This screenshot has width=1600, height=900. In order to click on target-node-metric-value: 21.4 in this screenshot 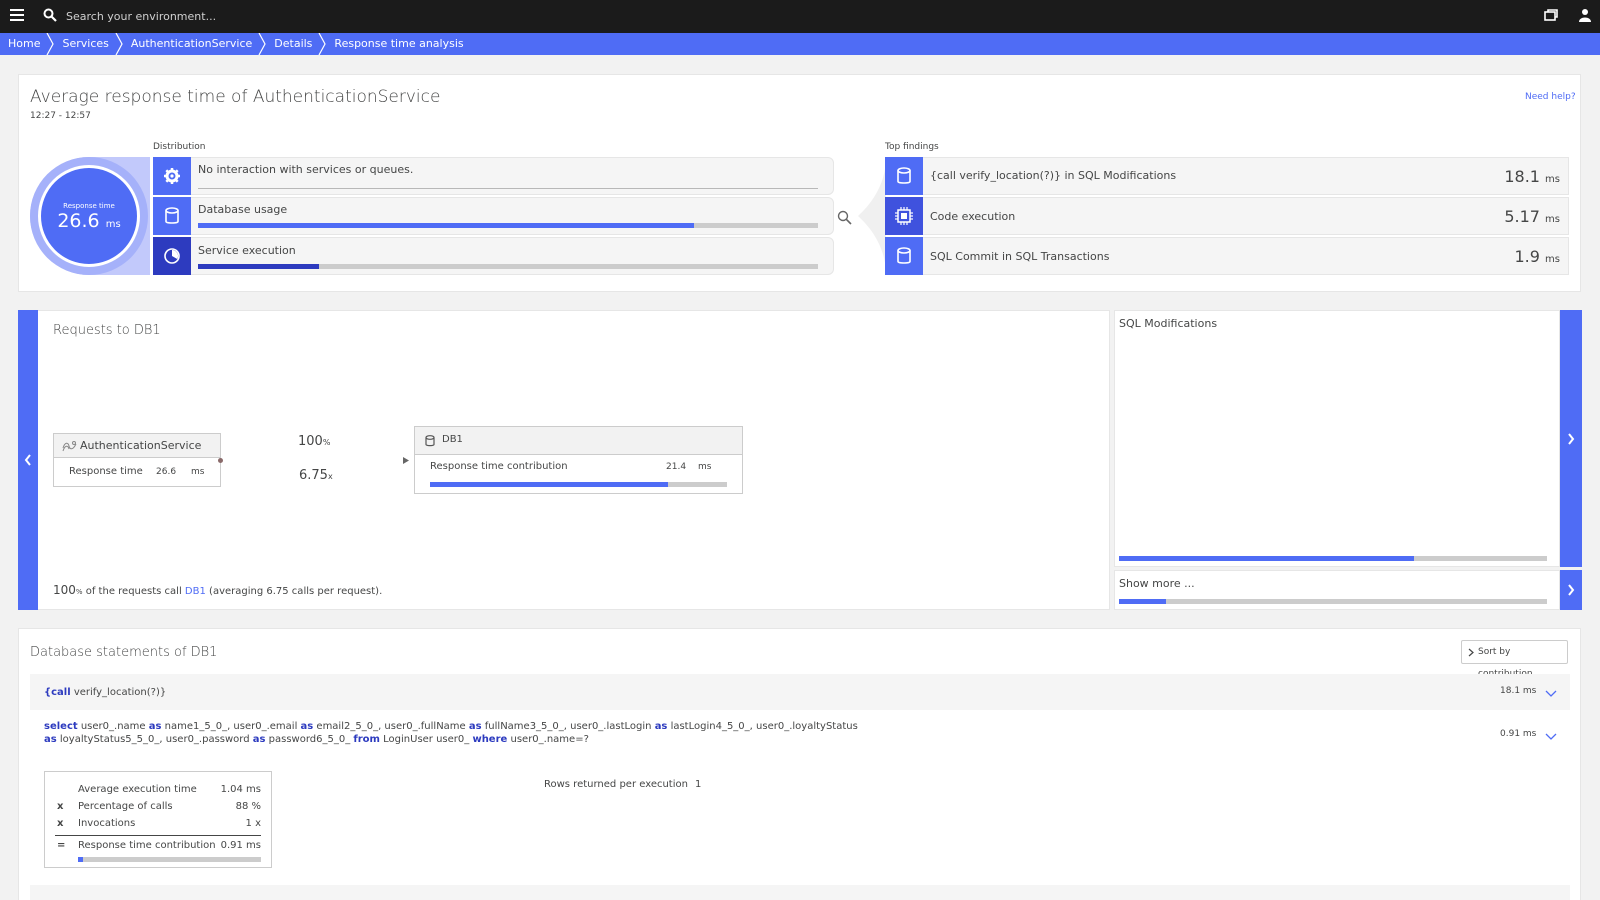, I will do `click(676, 467)`.